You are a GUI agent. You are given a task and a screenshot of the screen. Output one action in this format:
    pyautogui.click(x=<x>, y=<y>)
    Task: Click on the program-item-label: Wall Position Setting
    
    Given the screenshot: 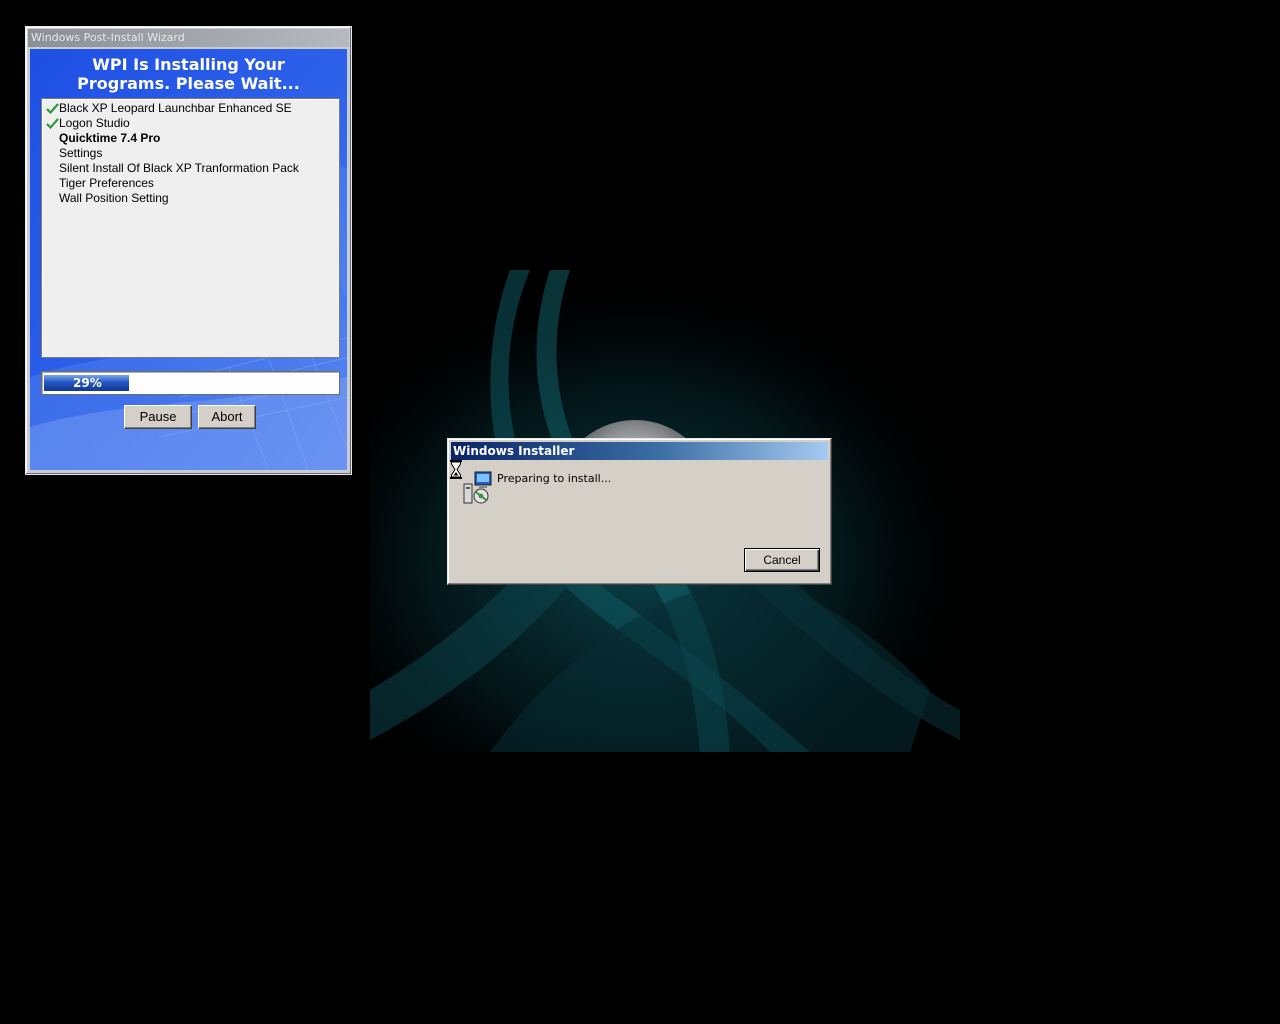 What is the action you would take?
    pyautogui.click(x=114, y=198)
    